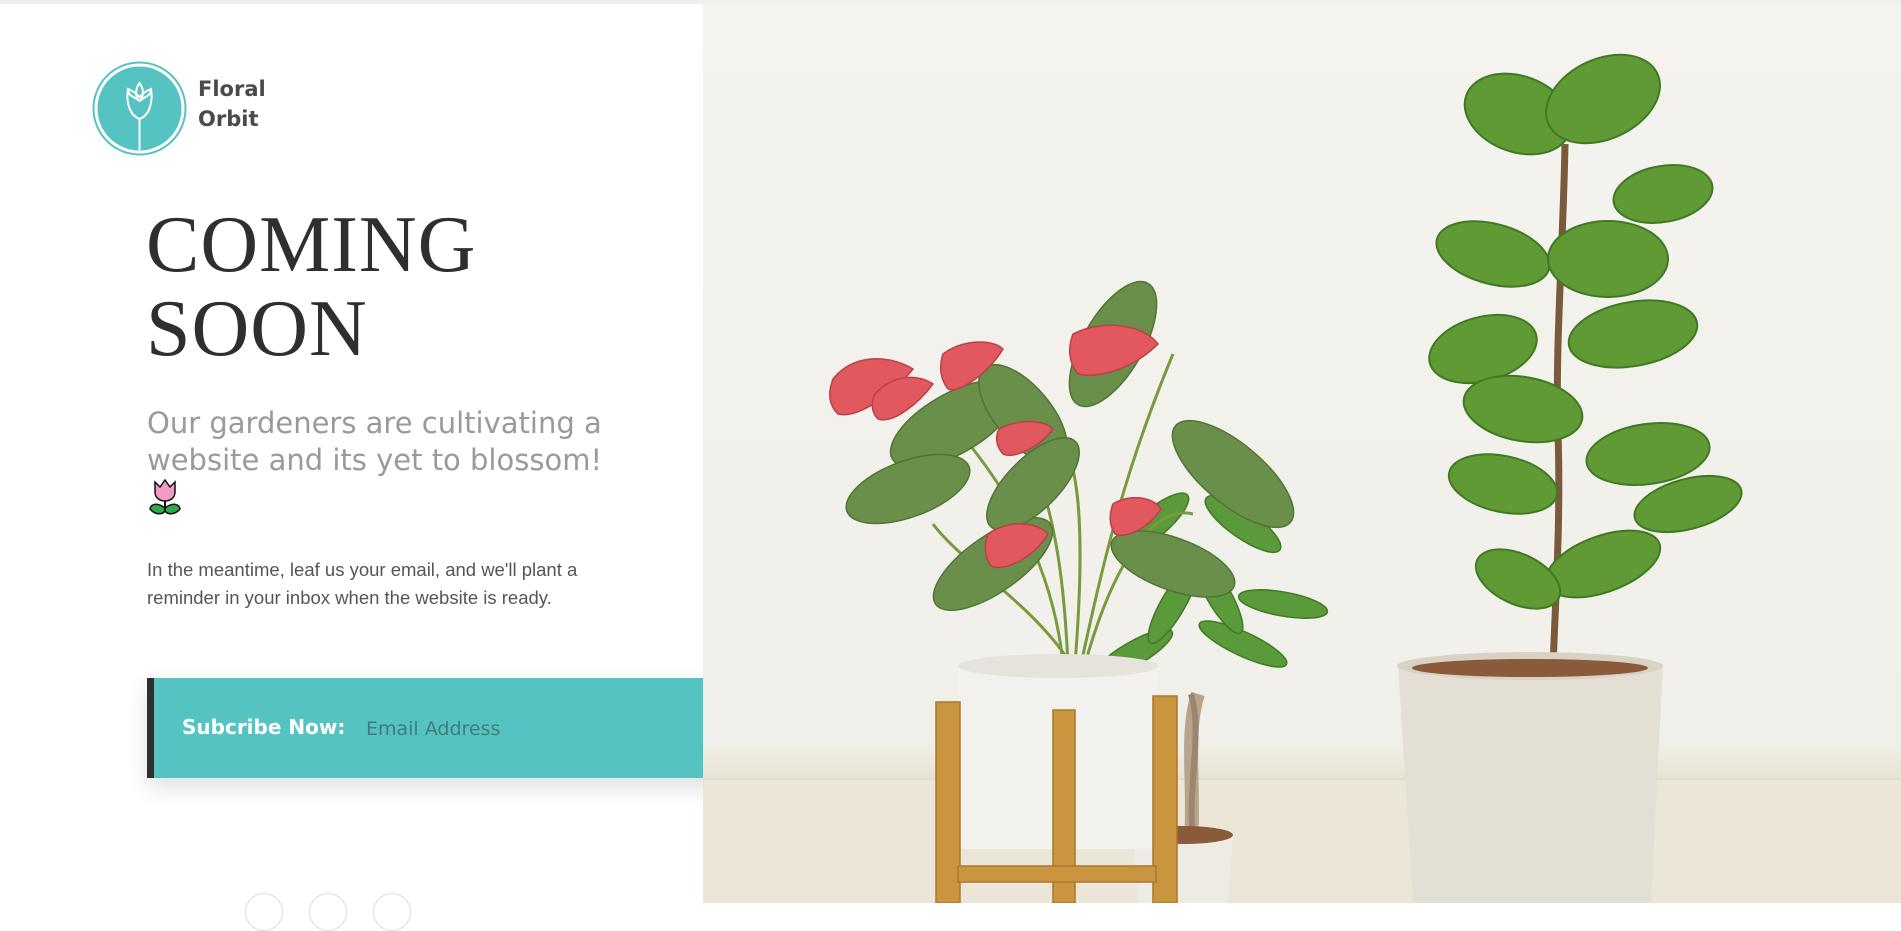 This screenshot has width=1901, height=931. I want to click on tulip-icon, so click(139, 108).